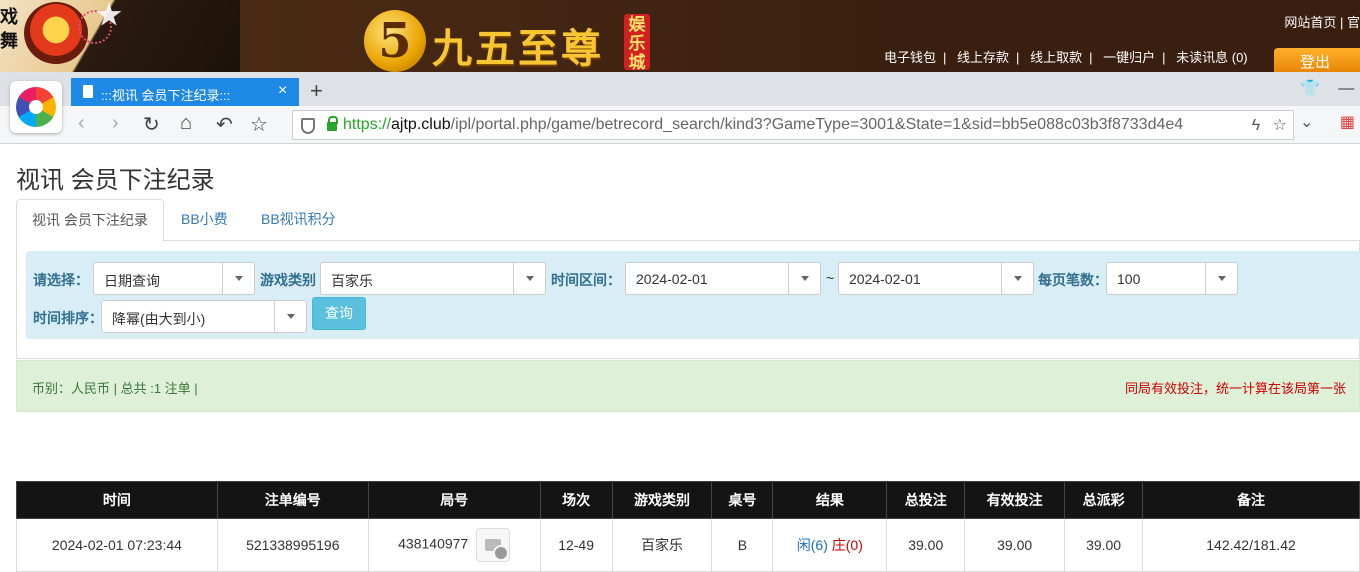 The width and height of the screenshot is (1360, 572). What do you see at coordinates (433, 543) in the screenshot?
I see `round-no-text: 438140977` at bounding box center [433, 543].